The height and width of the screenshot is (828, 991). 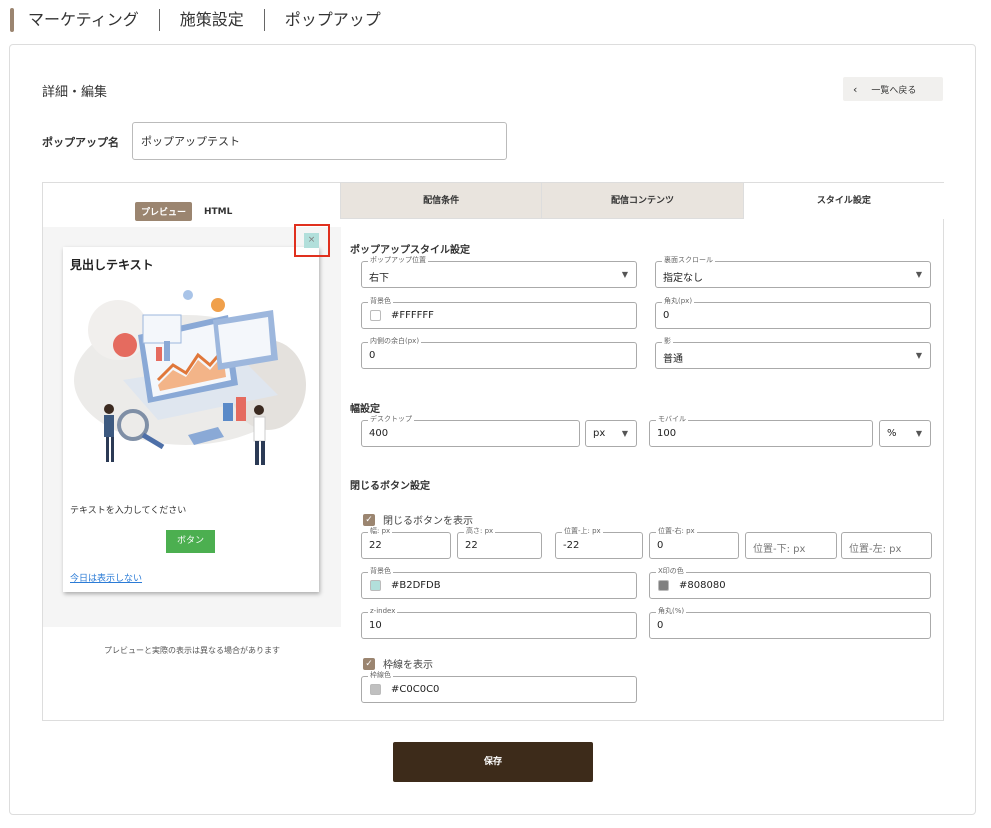 I want to click on close-bottom-placeholder: 位置-下: px, so click(x=779, y=549).